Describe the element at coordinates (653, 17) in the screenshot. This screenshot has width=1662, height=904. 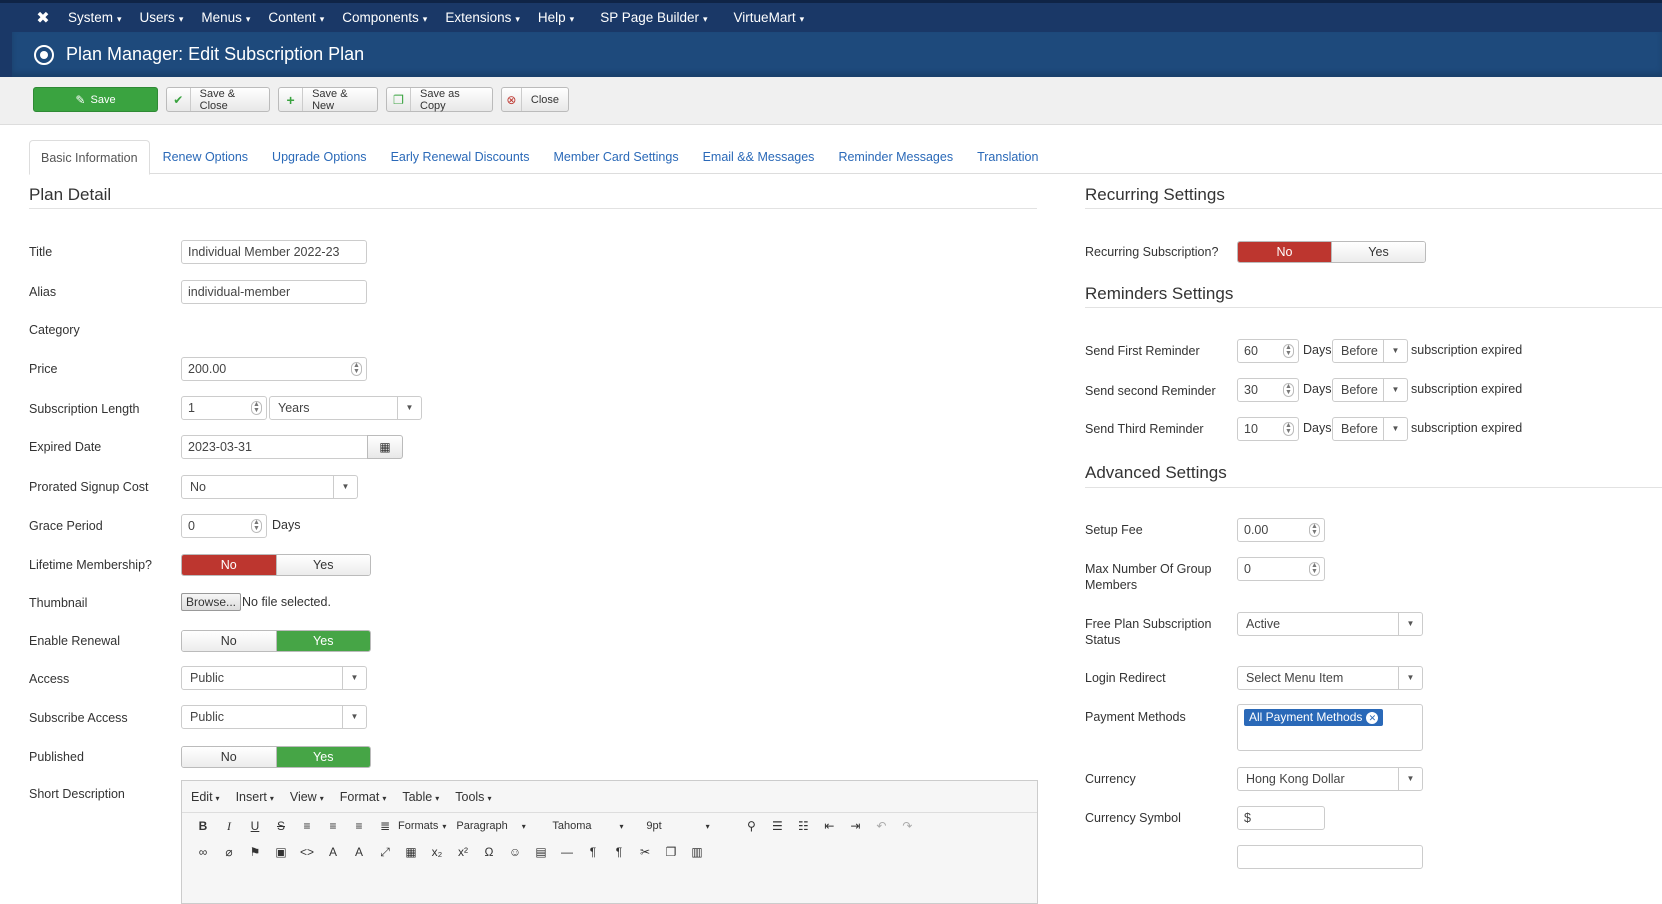
I see `menu-sp-page-builder: SP Page Builder ▾` at that location.